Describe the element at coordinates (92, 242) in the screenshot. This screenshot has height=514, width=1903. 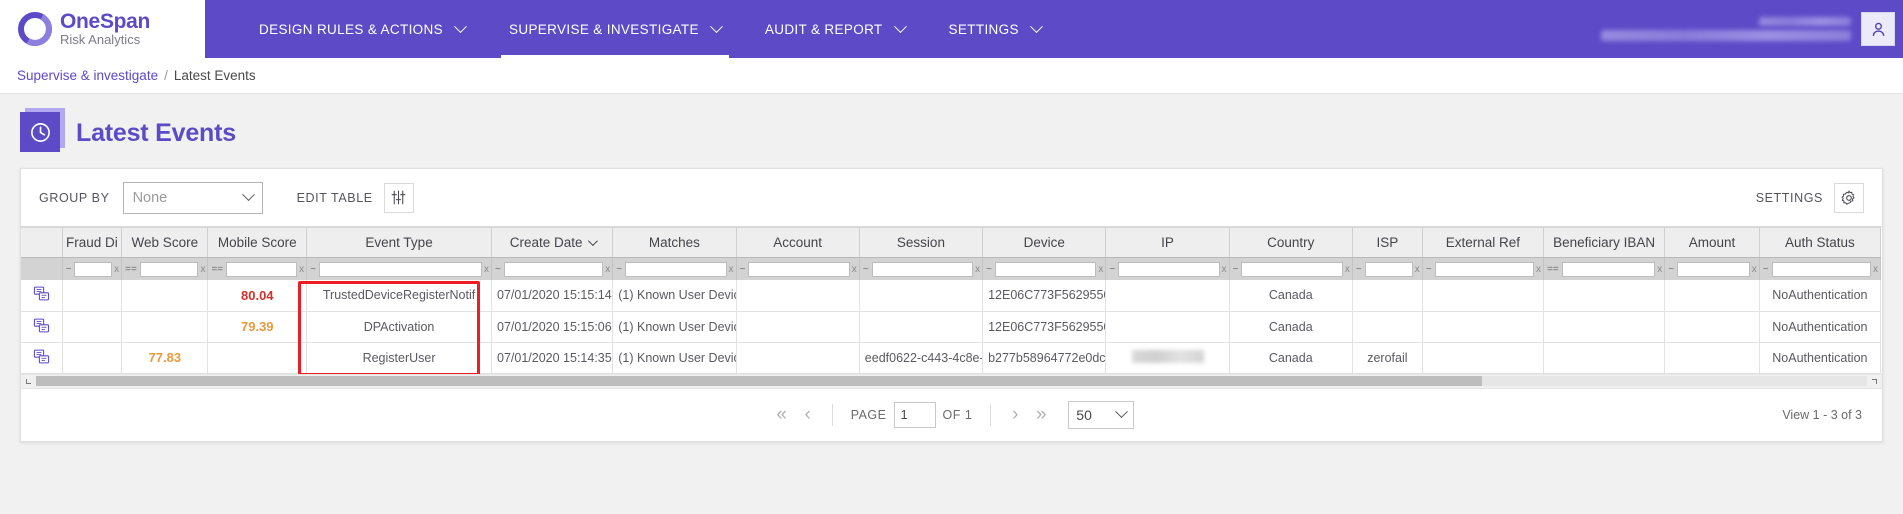
I see `column-header-fraud-di: Fraud Di` at that location.